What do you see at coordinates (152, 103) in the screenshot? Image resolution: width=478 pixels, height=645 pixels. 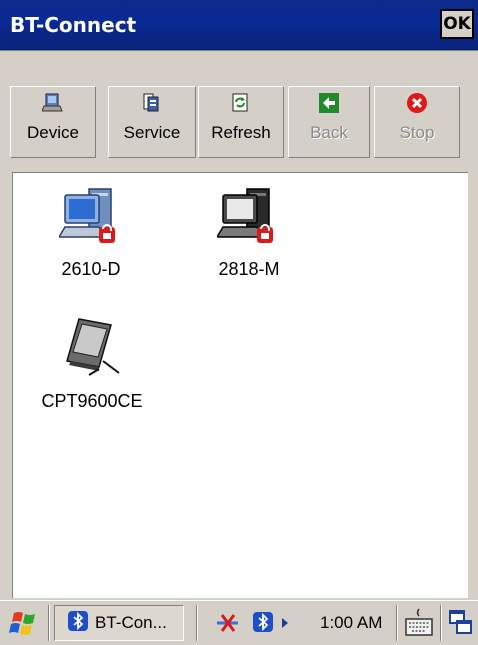 I see `service-icon` at bounding box center [152, 103].